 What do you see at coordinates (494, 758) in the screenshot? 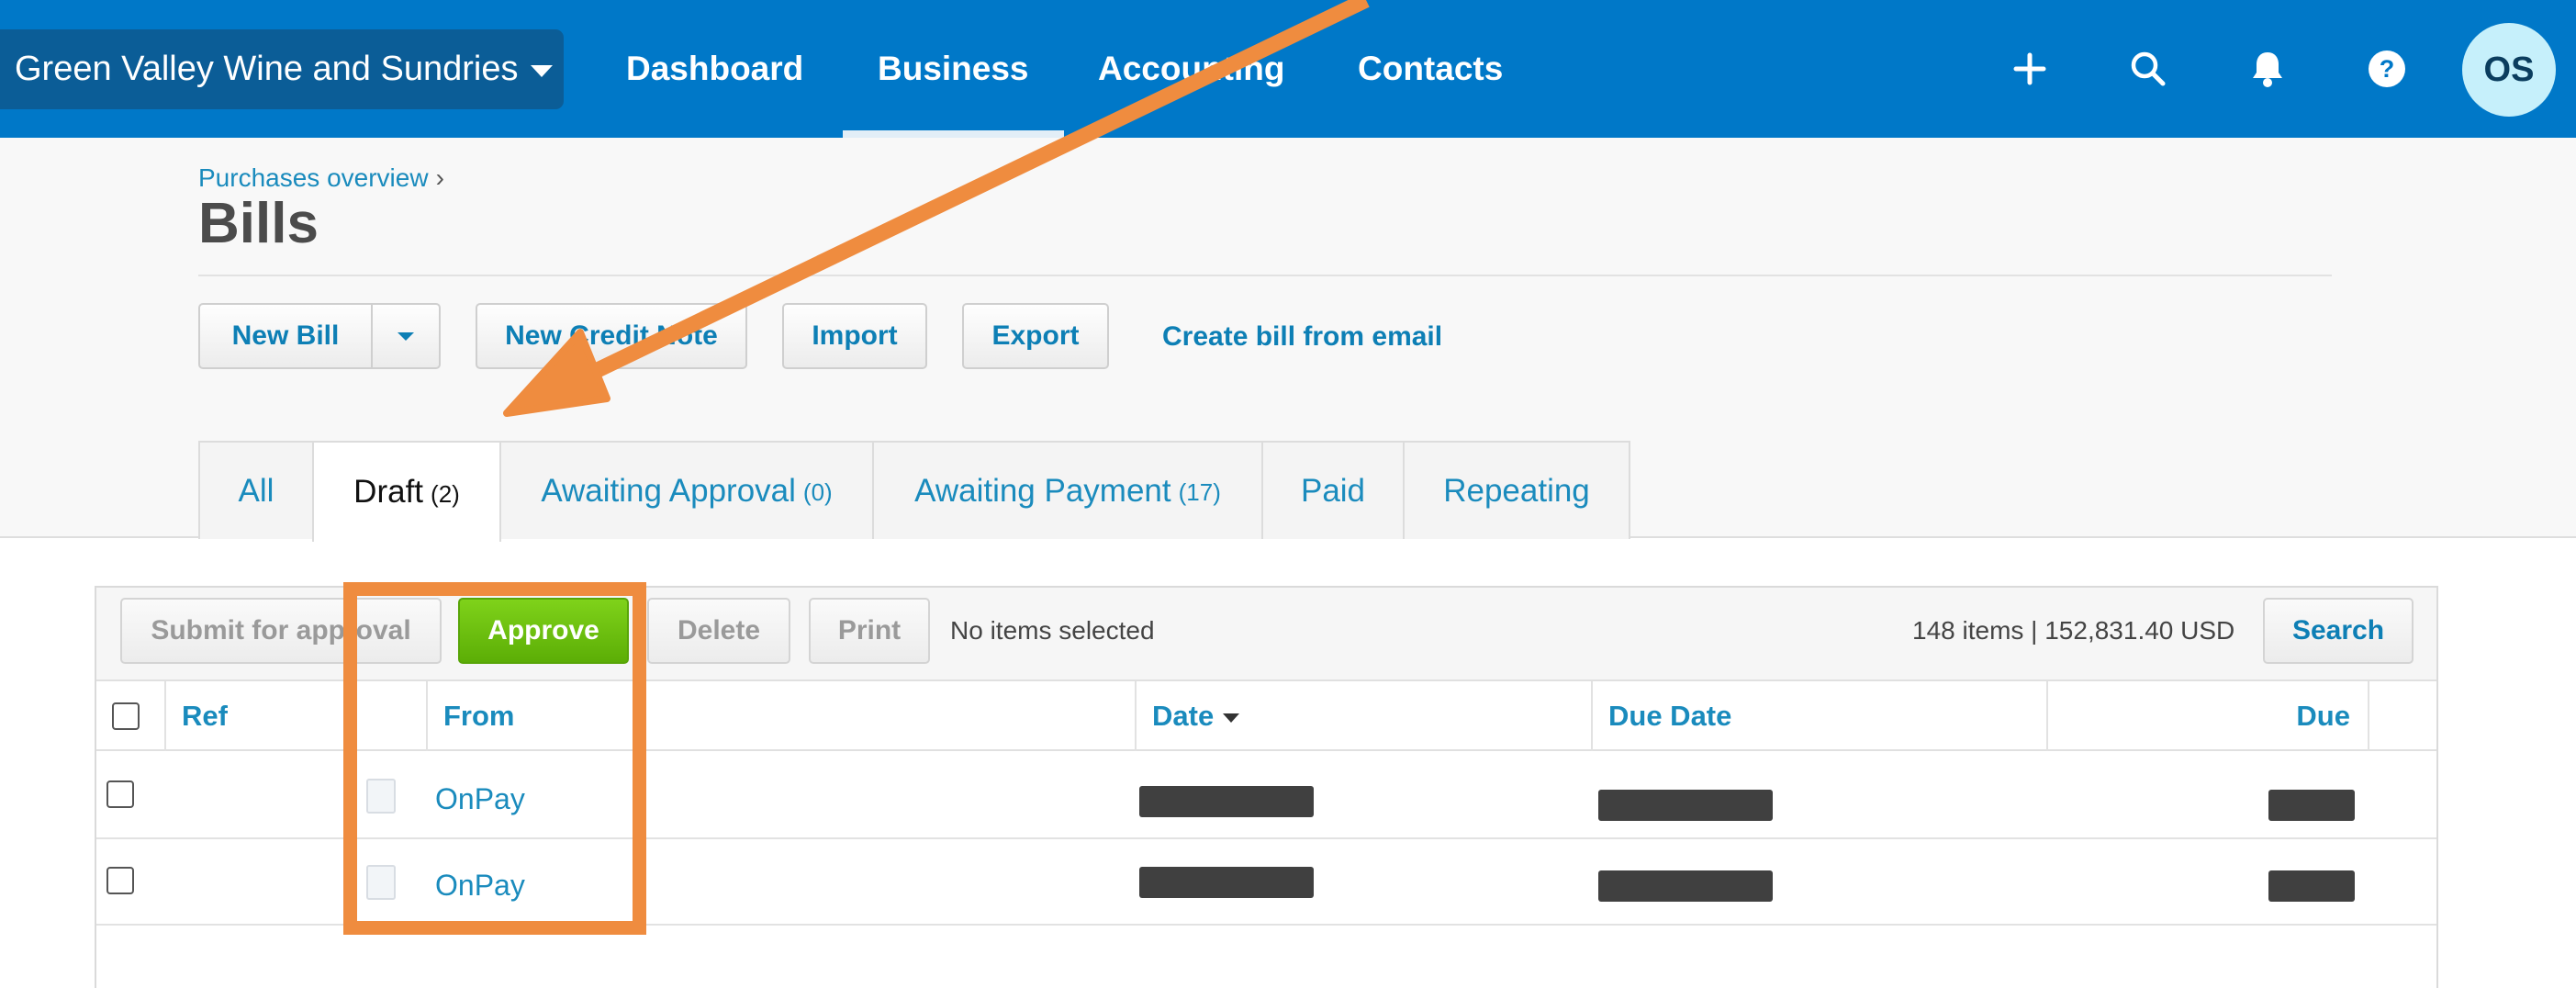
I see `highlight-box` at bounding box center [494, 758].